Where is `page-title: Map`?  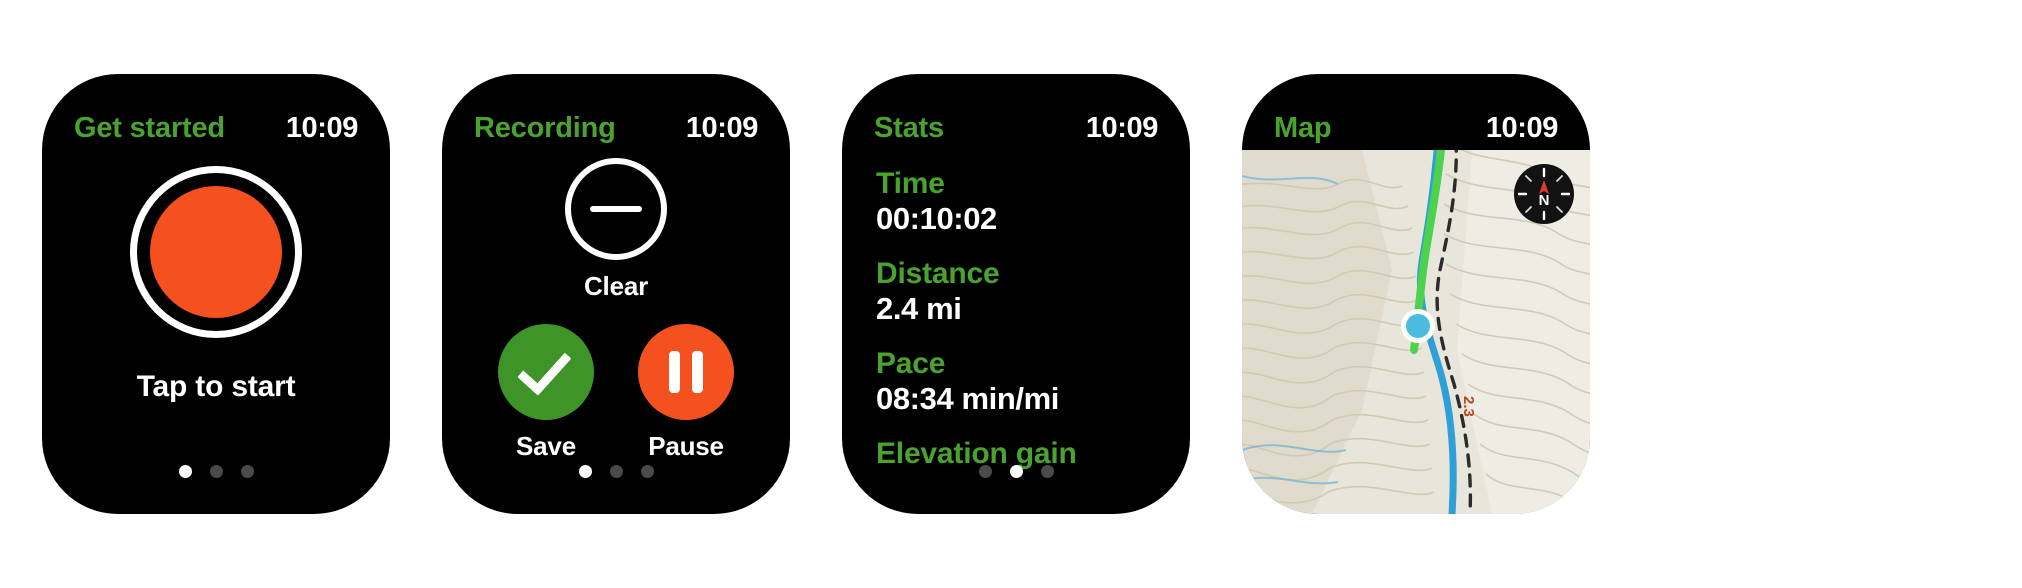
page-title: Map is located at coordinates (1303, 127).